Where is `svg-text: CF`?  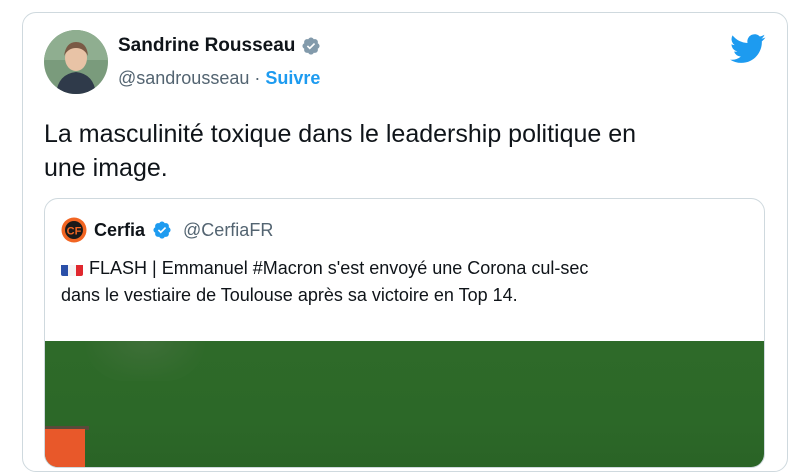 svg-text: CF is located at coordinates (74, 232).